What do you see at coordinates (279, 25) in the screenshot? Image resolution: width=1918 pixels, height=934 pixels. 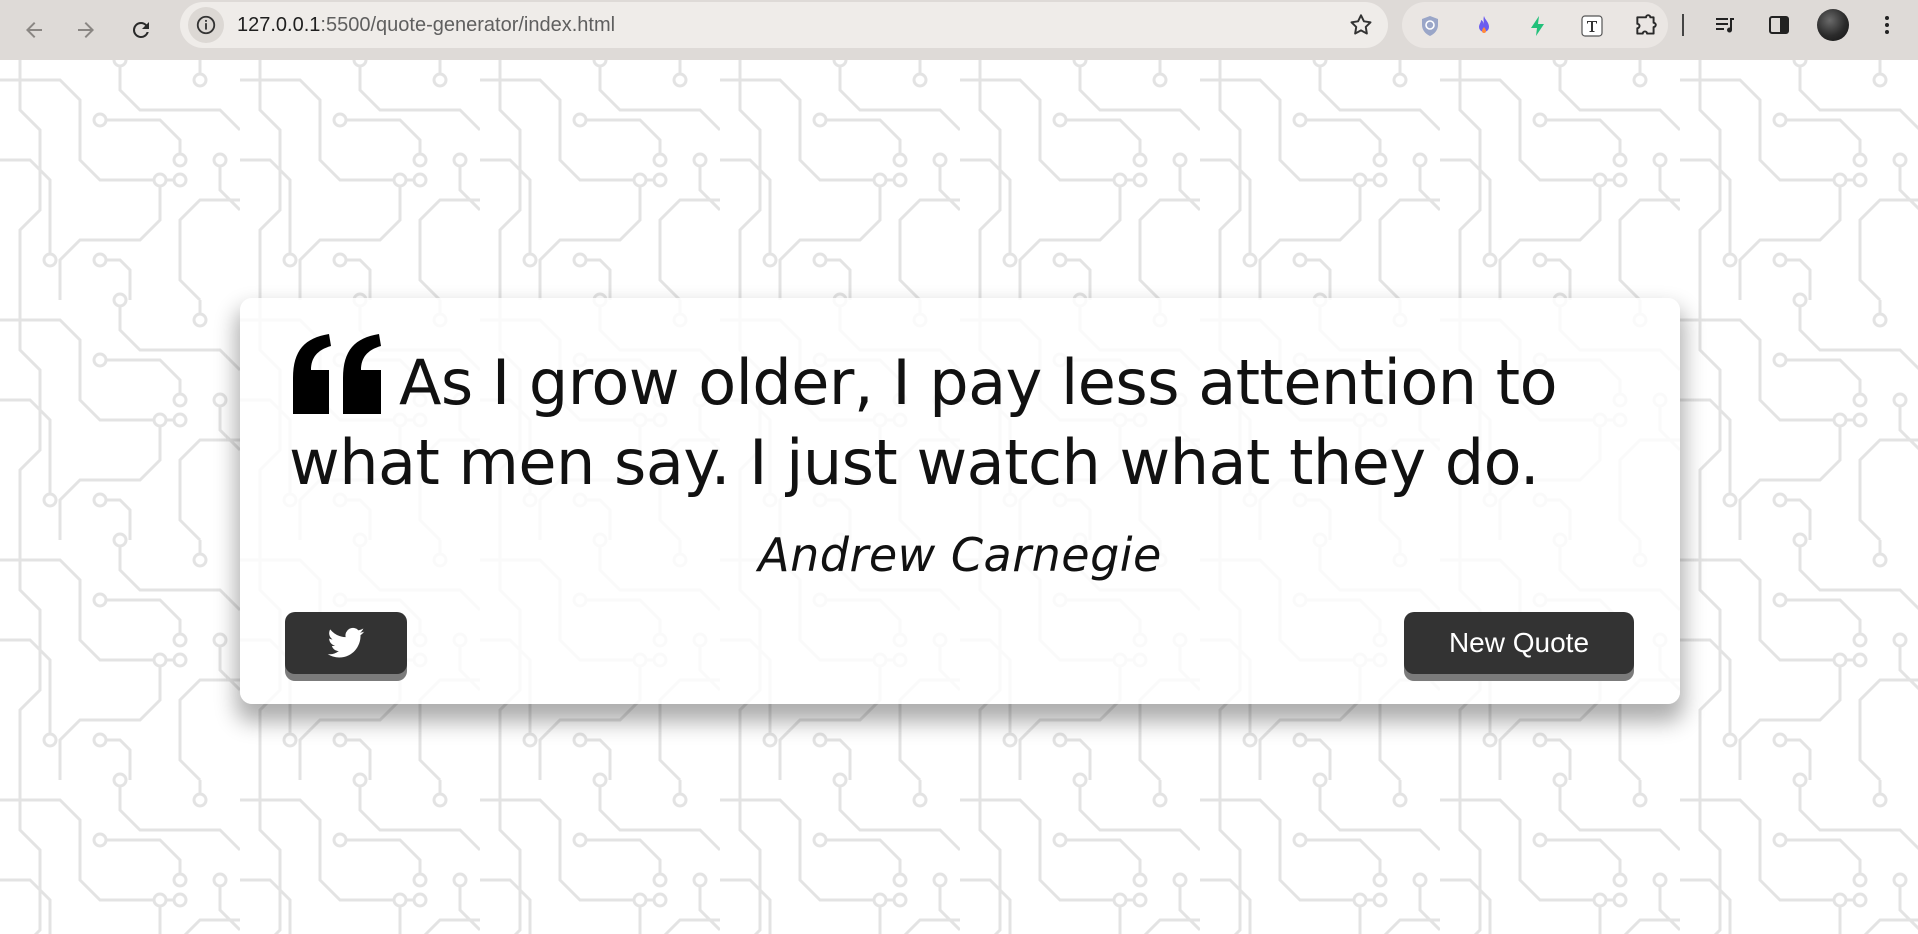 I see `url-host: 127.0.0.1` at bounding box center [279, 25].